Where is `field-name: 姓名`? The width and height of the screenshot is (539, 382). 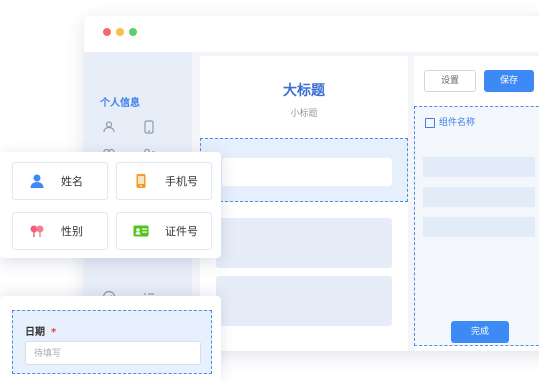
field-name: 姓名 is located at coordinates (60, 181).